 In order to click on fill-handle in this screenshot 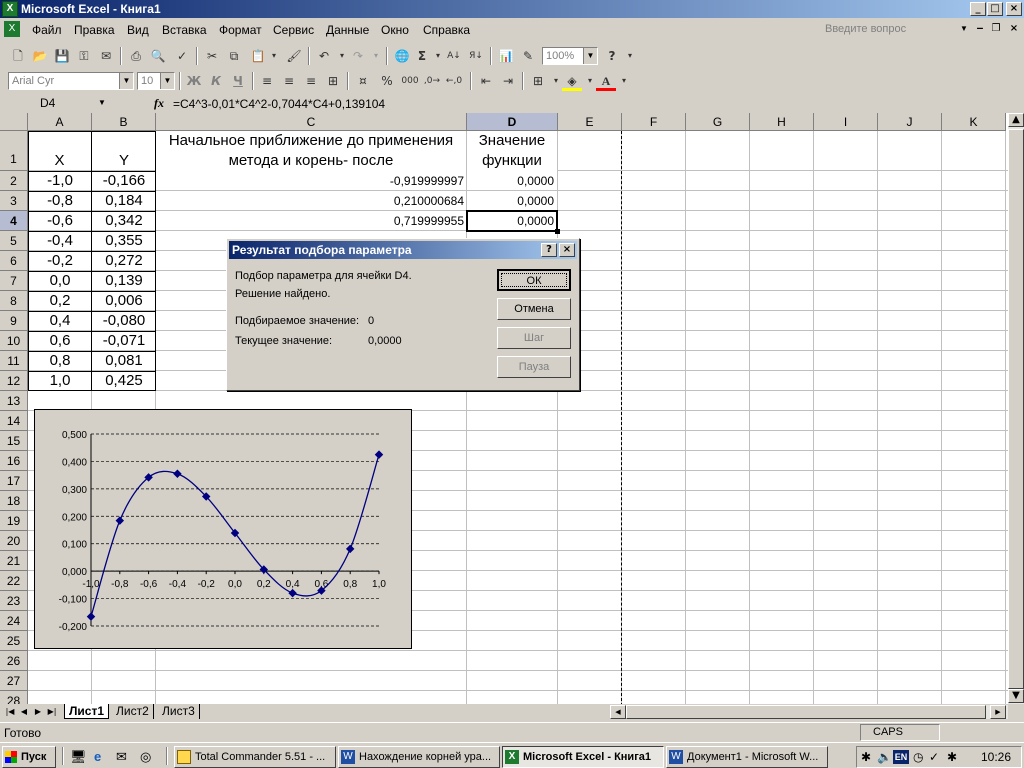, I will do `click(557, 231)`.